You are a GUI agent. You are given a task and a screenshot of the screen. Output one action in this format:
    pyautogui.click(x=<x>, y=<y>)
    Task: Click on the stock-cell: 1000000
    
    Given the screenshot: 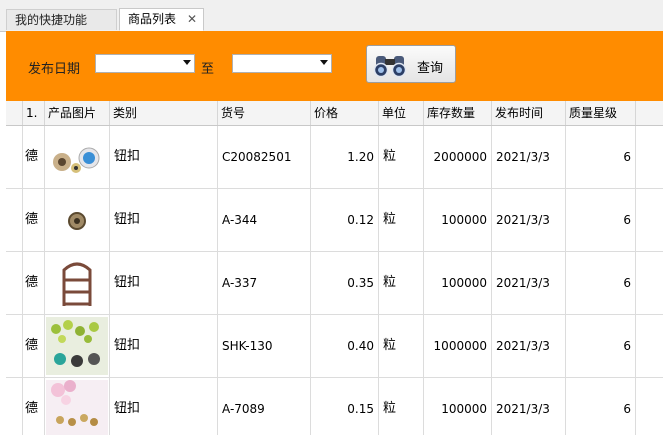 What is the action you would take?
    pyautogui.click(x=458, y=346)
    